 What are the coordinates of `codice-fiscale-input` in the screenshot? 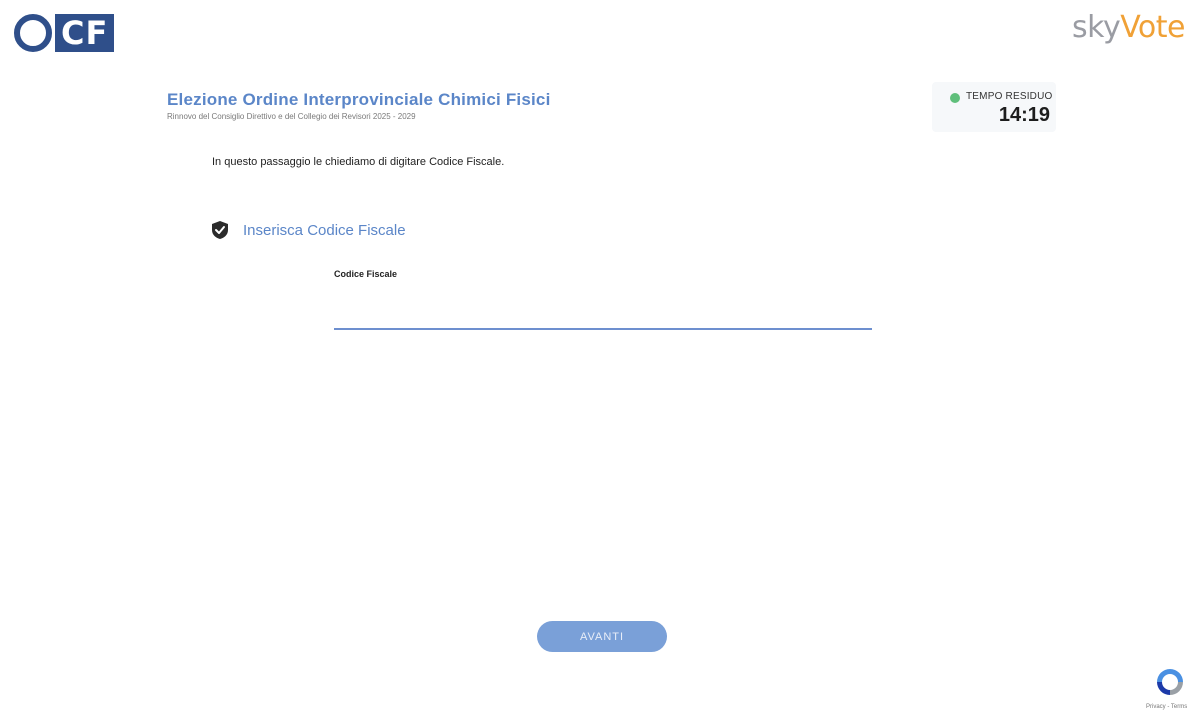 It's located at (603, 310).